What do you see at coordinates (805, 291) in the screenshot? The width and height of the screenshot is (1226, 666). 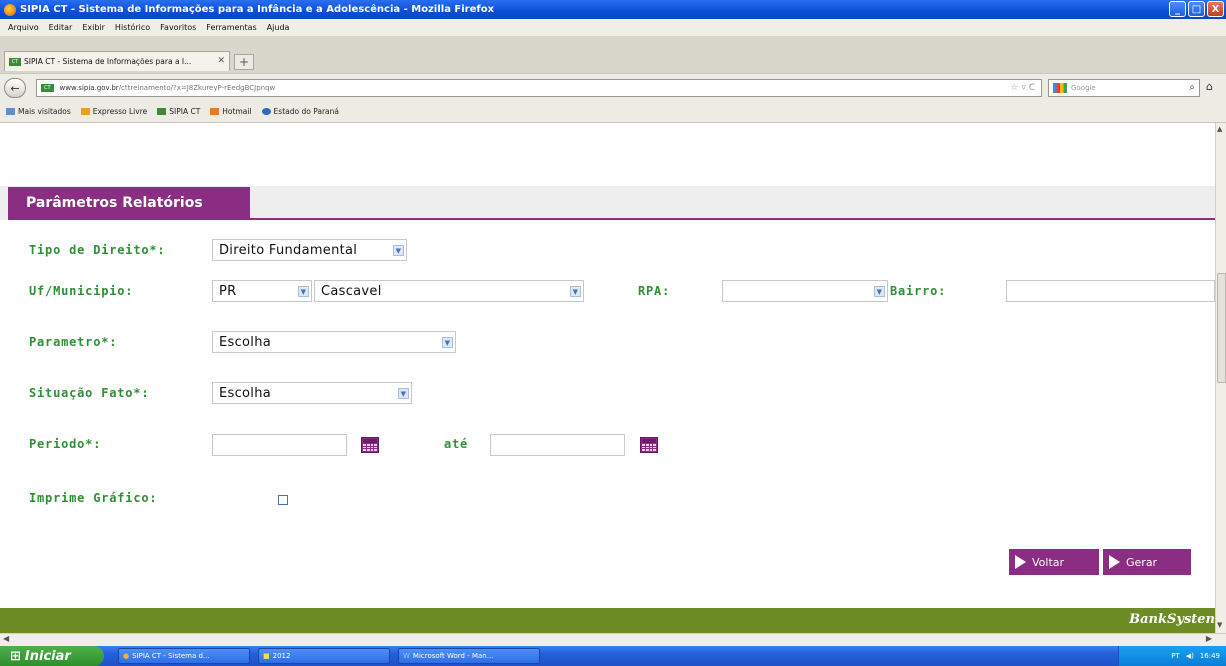 I see `rpa-select: ▼` at bounding box center [805, 291].